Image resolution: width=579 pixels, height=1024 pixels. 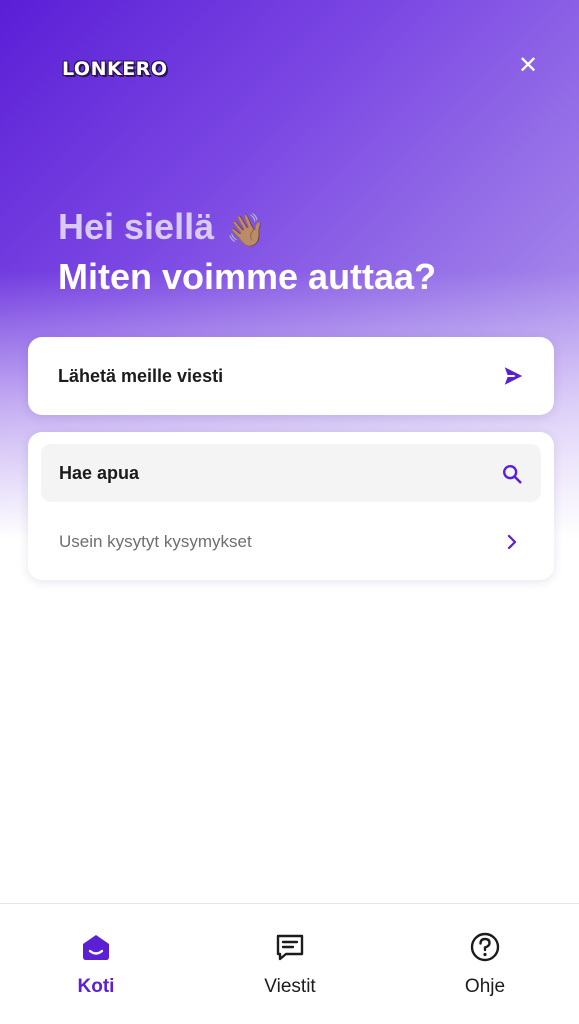 What do you see at coordinates (141, 376) in the screenshot?
I see `send-message-label: Lähetä meille viesti` at bounding box center [141, 376].